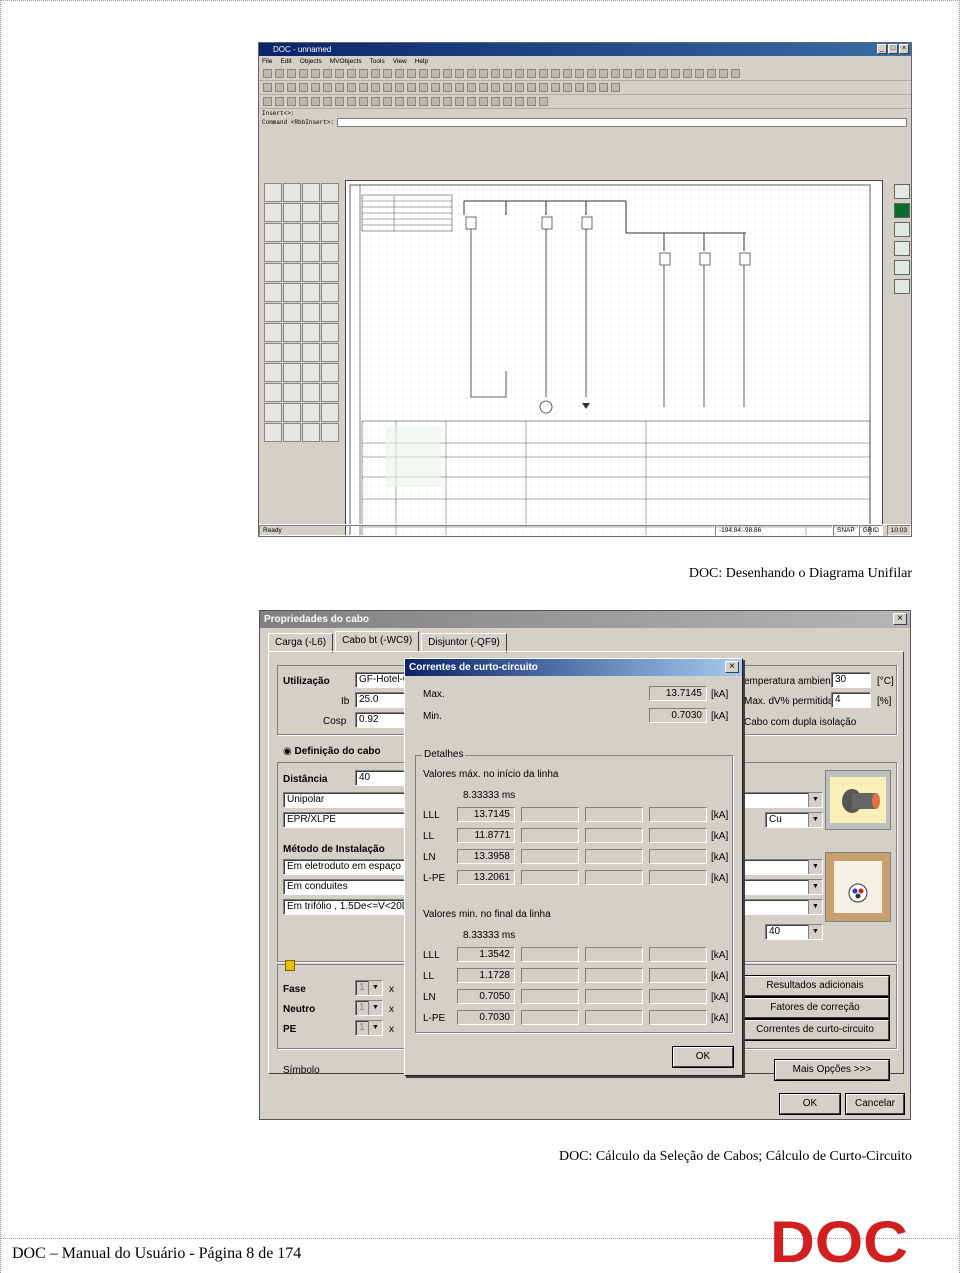 This screenshot has height=1273, width=960. I want to click on menu-mvobjects: MVObjects, so click(346, 61).